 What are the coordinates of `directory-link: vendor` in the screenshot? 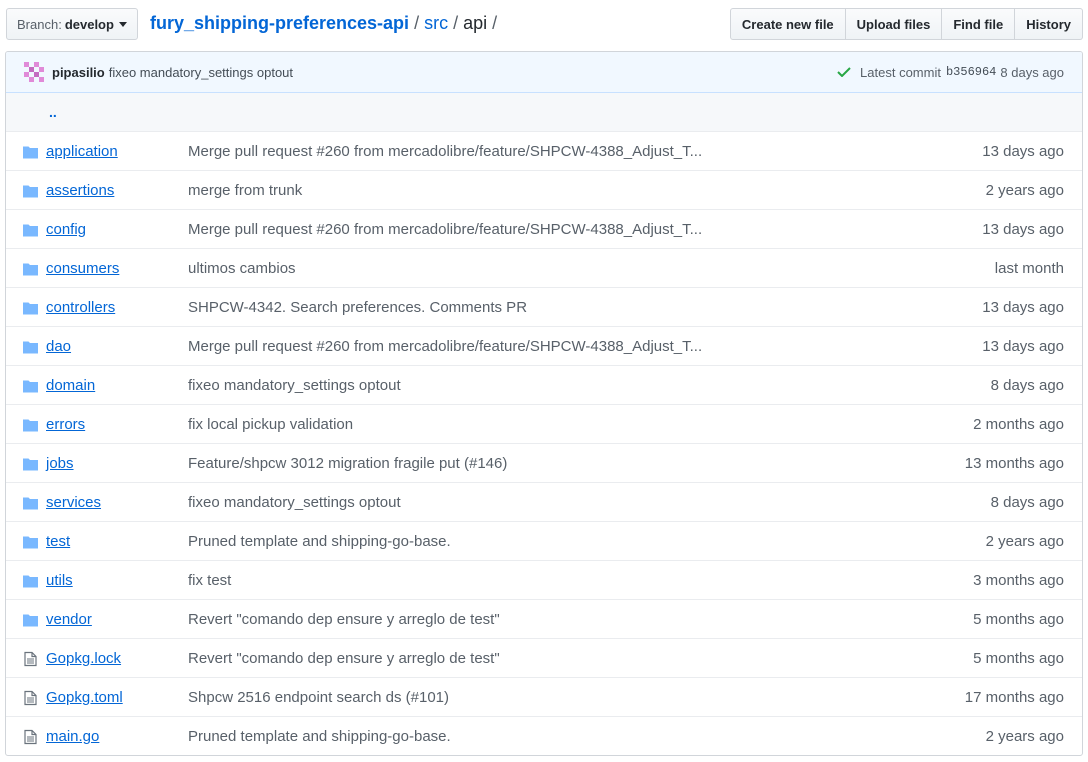 It's located at (69, 619).